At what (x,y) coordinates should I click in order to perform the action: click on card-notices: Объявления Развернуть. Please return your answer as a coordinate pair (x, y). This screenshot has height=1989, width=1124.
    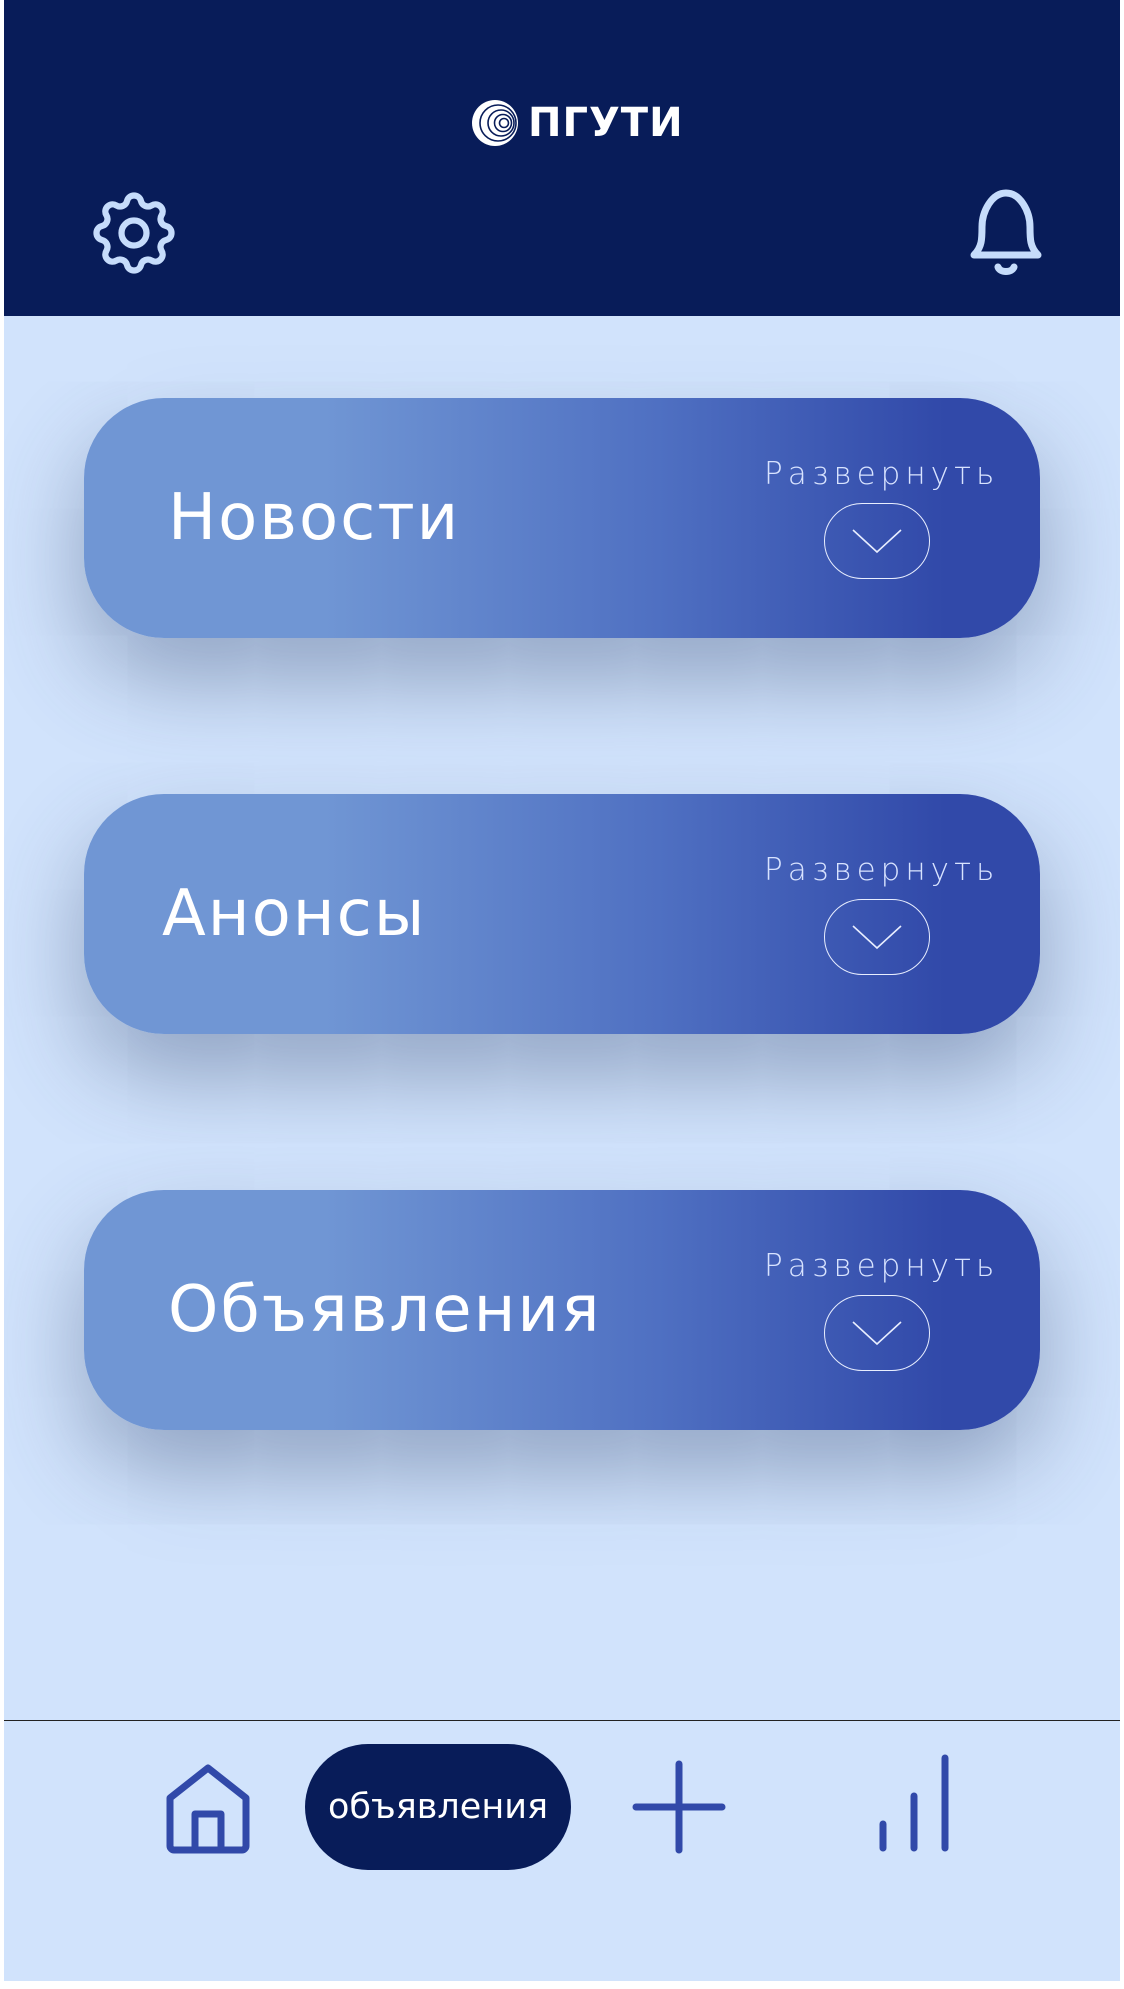
    Looking at the image, I should click on (562, 1310).